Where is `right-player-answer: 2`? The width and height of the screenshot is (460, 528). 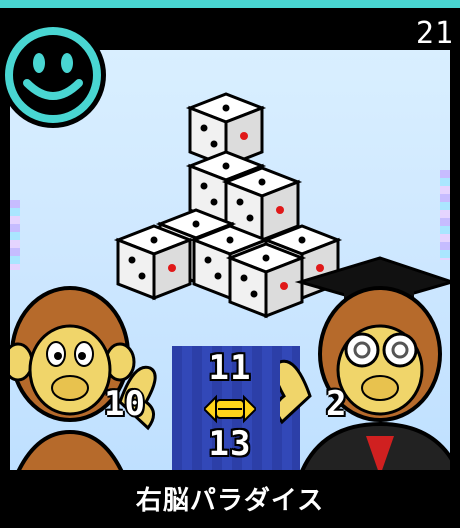 right-player-answer: 2 is located at coordinates (336, 404).